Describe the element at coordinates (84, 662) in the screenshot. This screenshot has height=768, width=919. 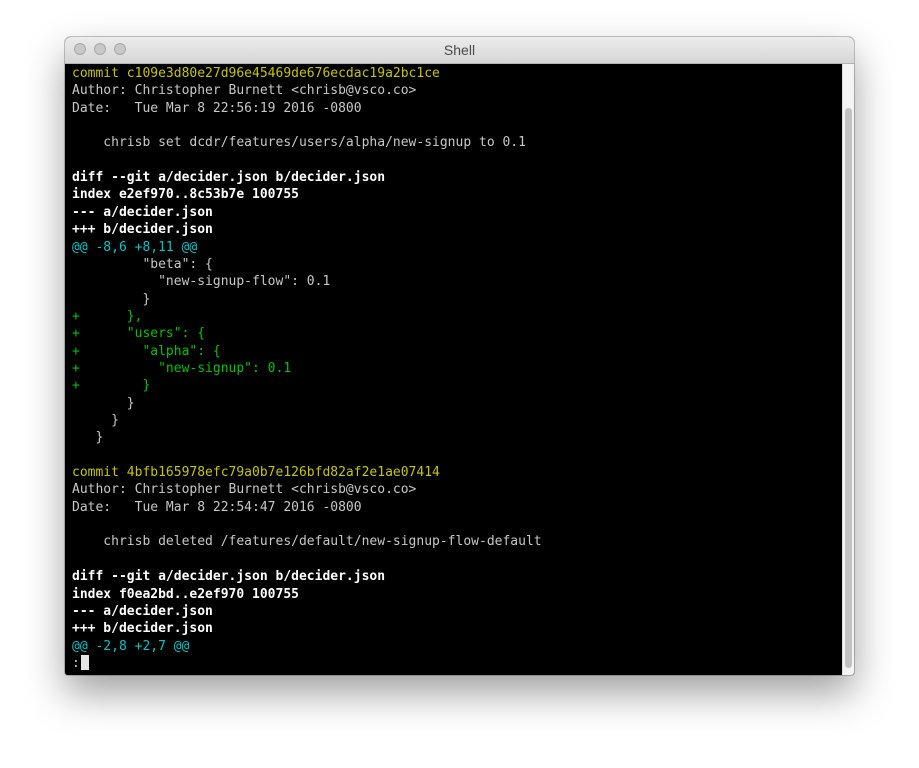
I see `text-cursor` at that location.